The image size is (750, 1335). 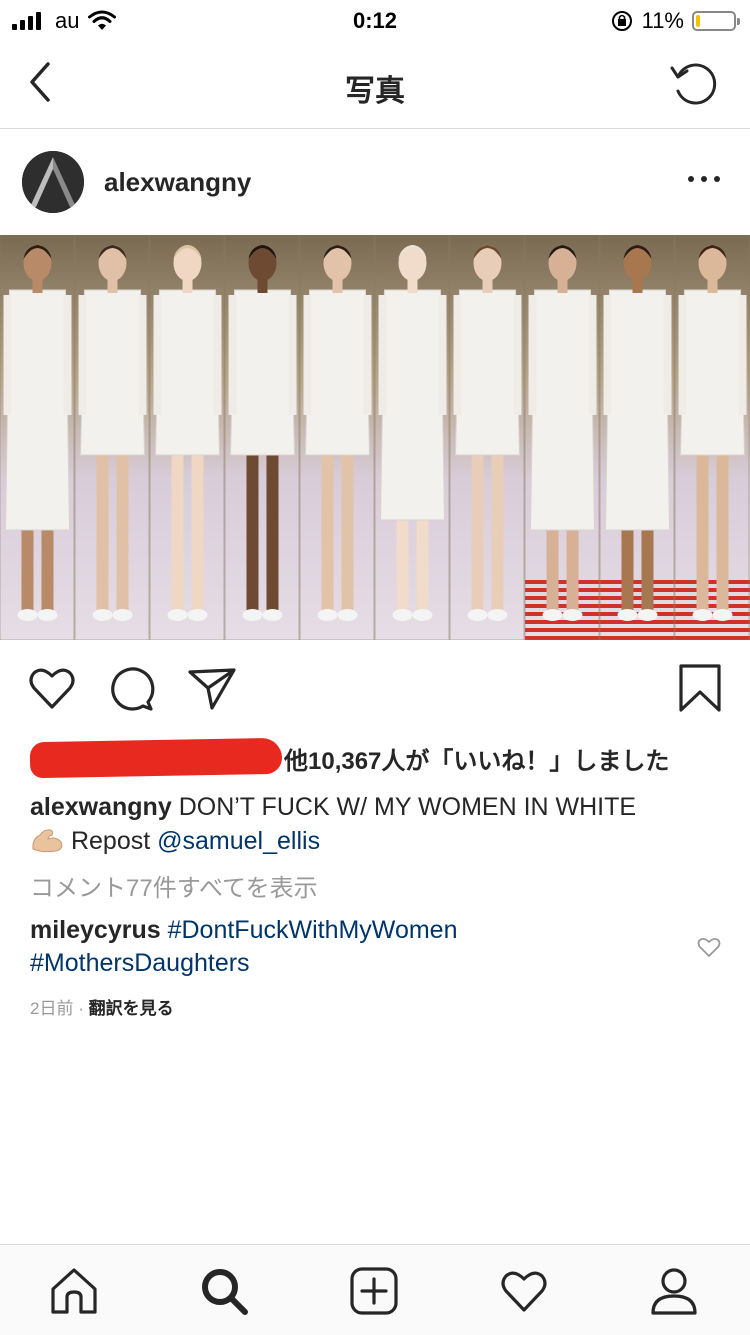 I want to click on comment-like-heart-icon, so click(x=709, y=947).